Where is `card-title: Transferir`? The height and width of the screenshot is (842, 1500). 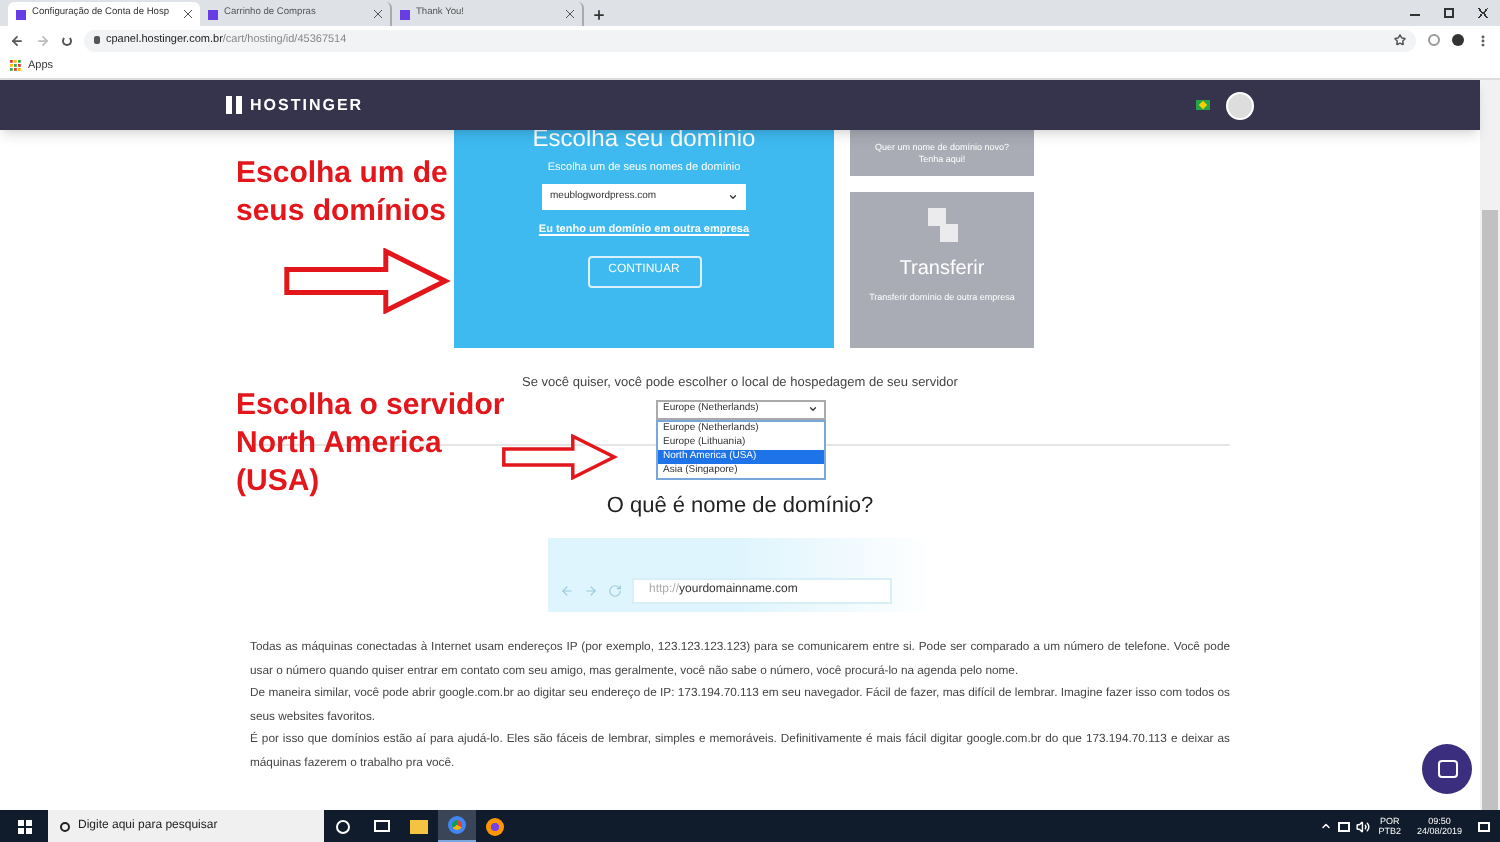 card-title: Transferir is located at coordinates (942, 270).